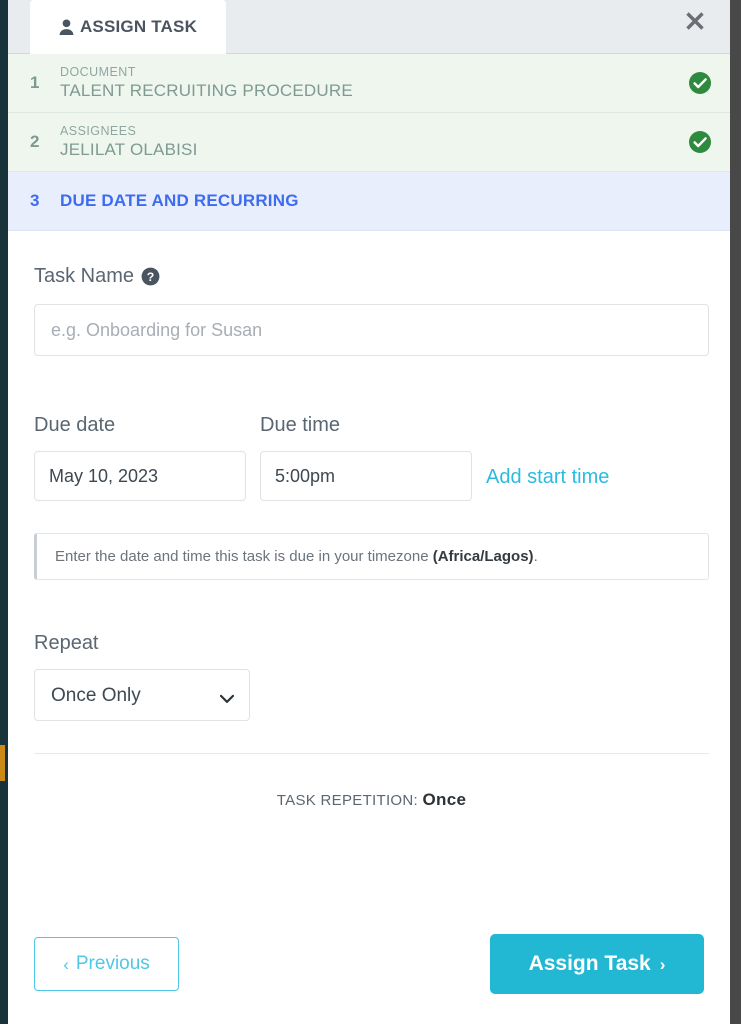 The image size is (741, 1024). I want to click on page-left-gutter, so click(4, 512).